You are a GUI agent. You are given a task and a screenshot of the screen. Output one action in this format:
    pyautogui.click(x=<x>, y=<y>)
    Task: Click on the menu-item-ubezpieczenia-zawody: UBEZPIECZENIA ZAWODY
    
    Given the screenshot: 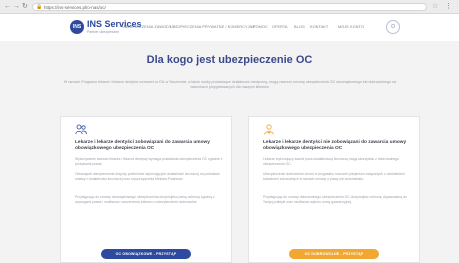 What is the action you would take?
    pyautogui.click(x=147, y=27)
    